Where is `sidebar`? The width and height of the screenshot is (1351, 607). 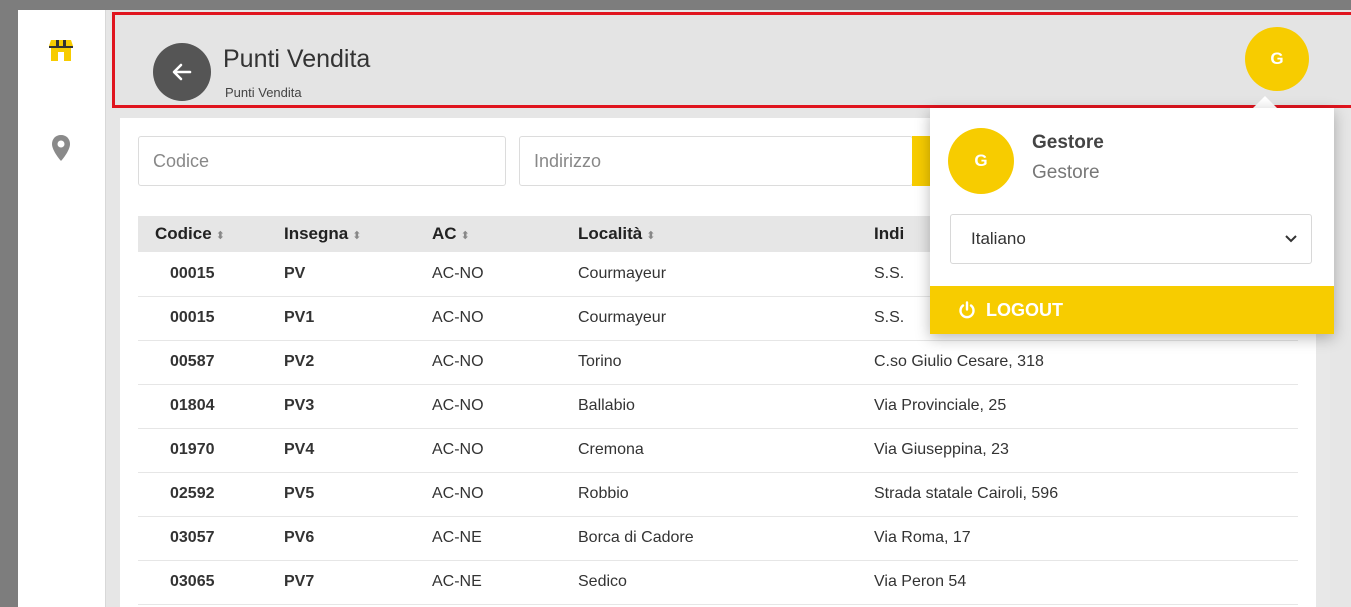 sidebar is located at coordinates (62, 308).